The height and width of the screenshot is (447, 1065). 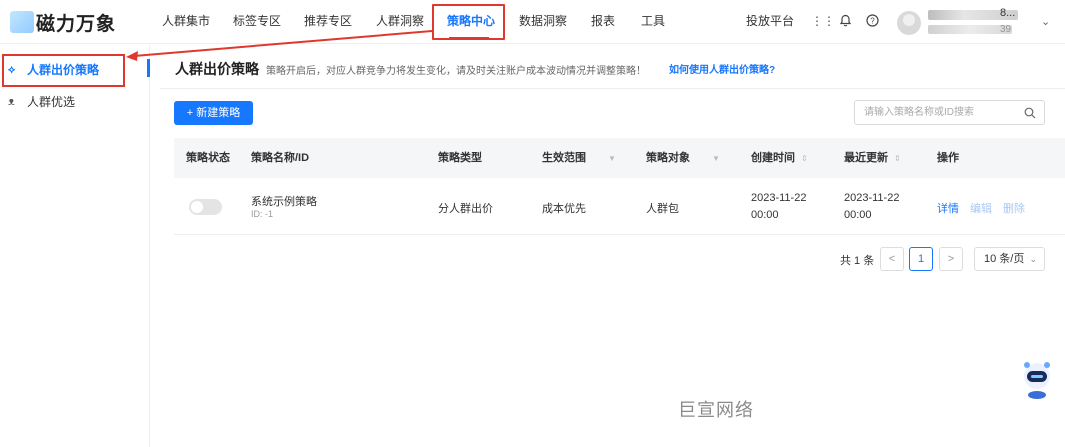 What do you see at coordinates (208, 158) in the screenshot?
I see `col-status: 策略状态` at bounding box center [208, 158].